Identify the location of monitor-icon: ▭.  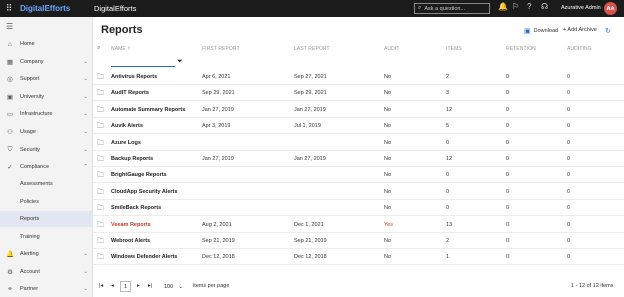
(10, 114).